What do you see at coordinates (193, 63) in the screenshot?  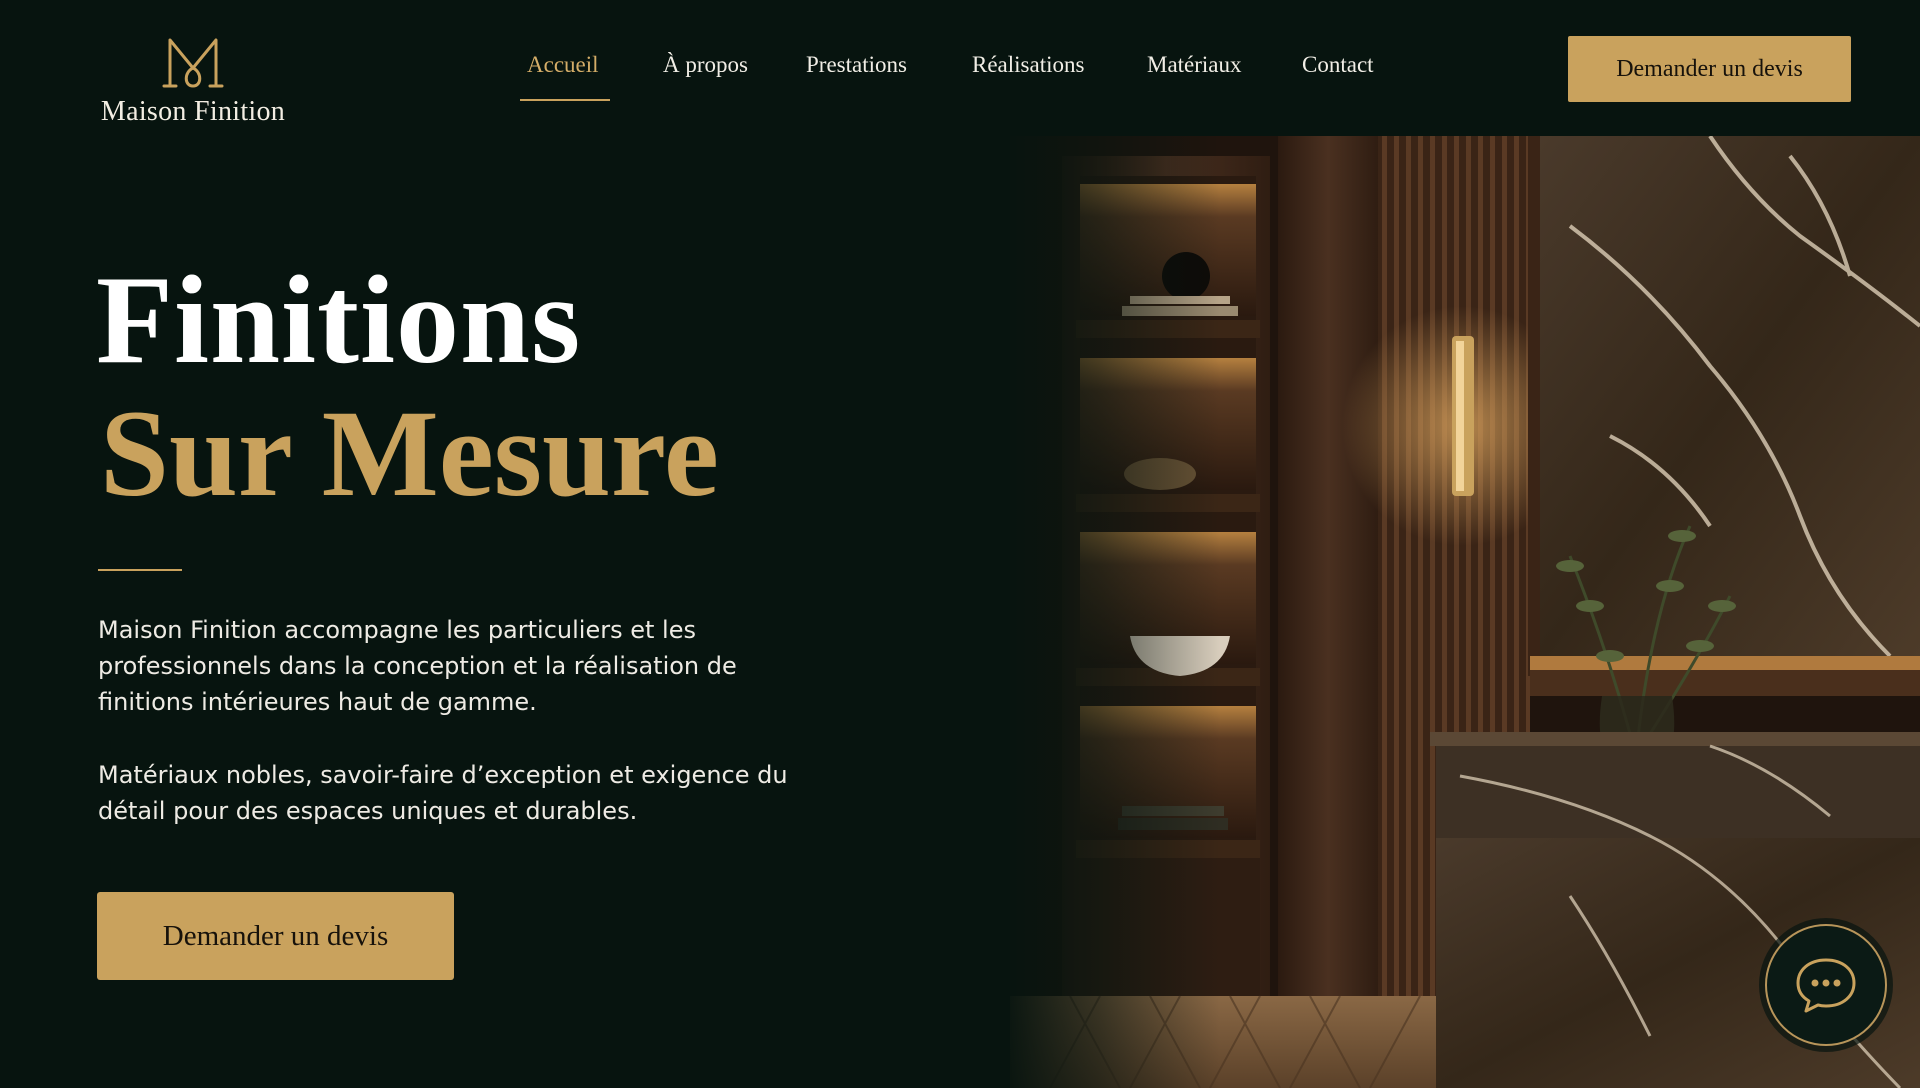 I see `monogram-mf-icon` at bounding box center [193, 63].